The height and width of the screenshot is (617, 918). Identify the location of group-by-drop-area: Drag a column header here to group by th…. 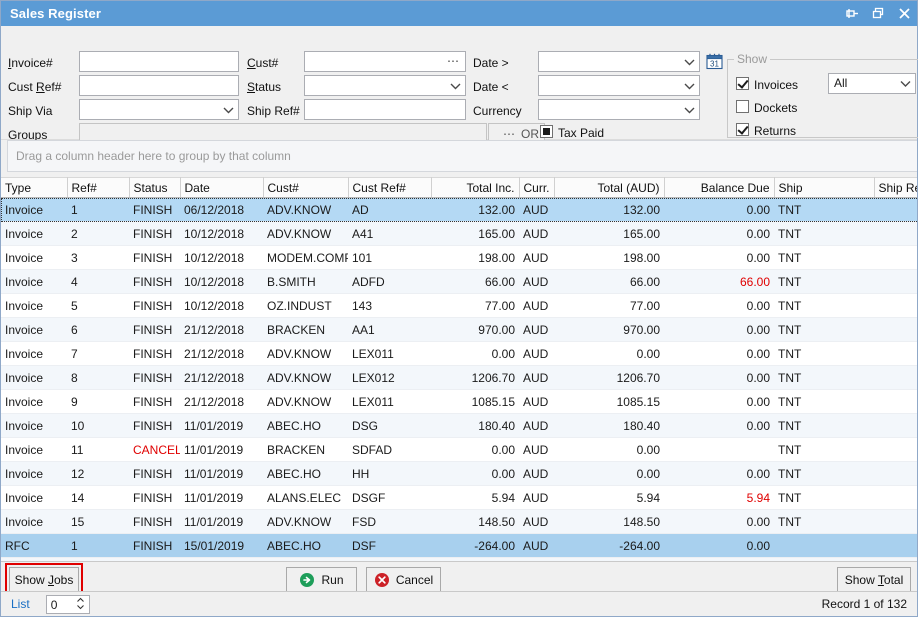
(462, 156).